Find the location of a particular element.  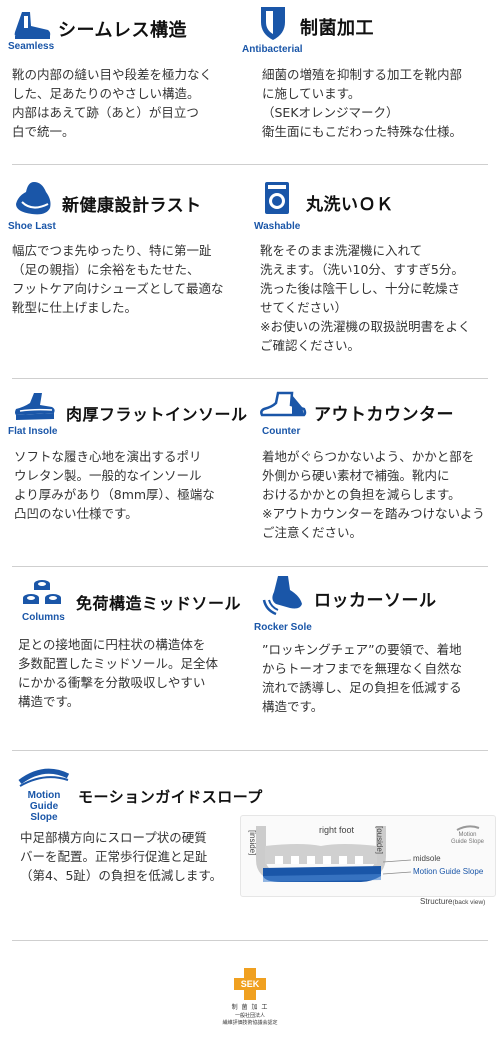

feature-title: 新健康設計ラスト is located at coordinates (132, 206).